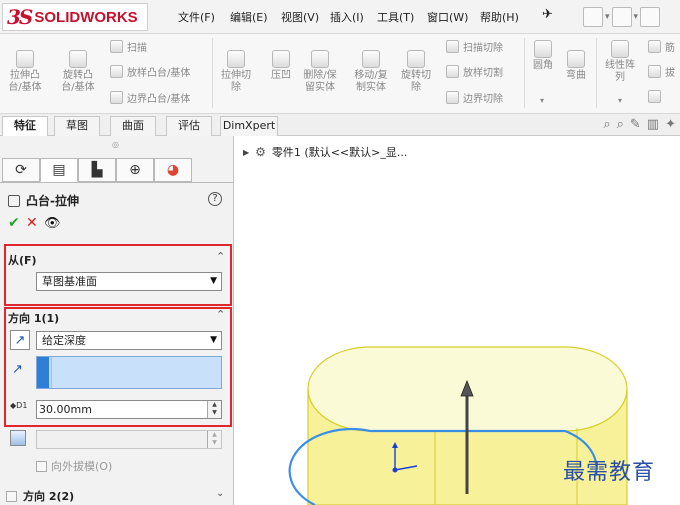 This screenshot has width=680, height=505. Describe the element at coordinates (543, 49) in the screenshot. I see `fillet-icon` at that location.